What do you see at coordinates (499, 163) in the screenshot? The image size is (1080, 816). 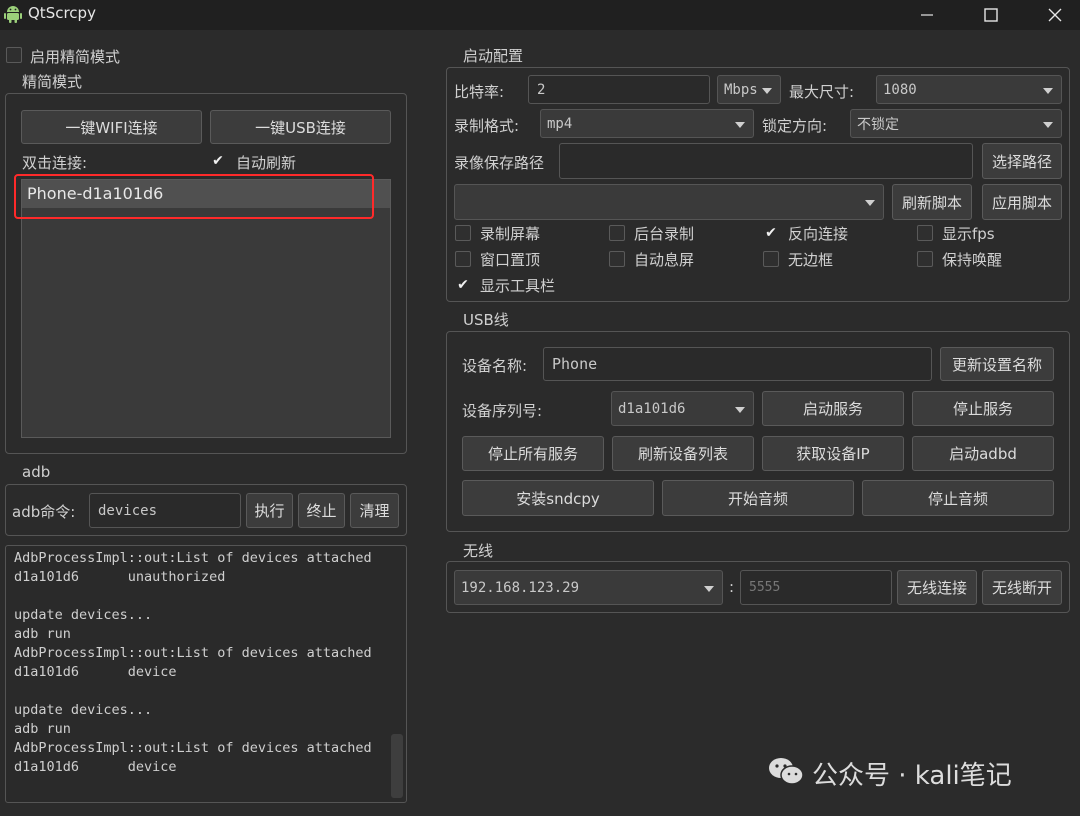 I see `record-path-label: 录像保存路径` at bounding box center [499, 163].